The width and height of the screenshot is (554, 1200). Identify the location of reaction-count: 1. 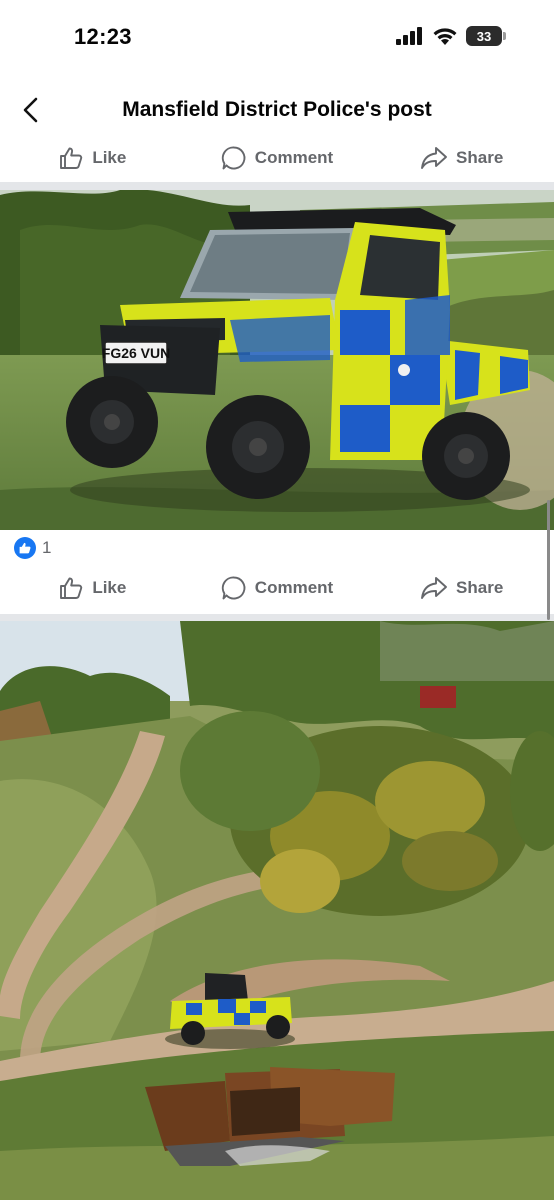
(47, 547).